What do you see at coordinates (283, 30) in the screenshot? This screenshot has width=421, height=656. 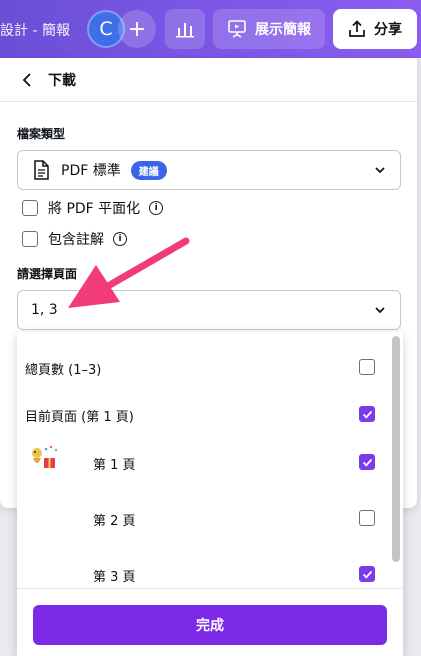 I see `present-label: 展示簡報` at bounding box center [283, 30].